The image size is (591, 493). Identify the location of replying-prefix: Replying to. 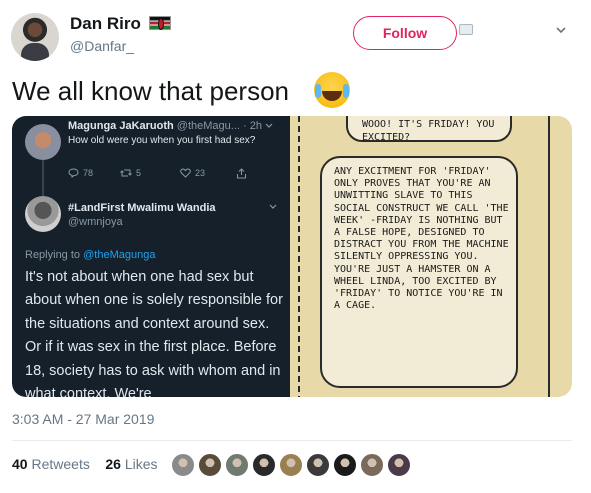
(53, 255).